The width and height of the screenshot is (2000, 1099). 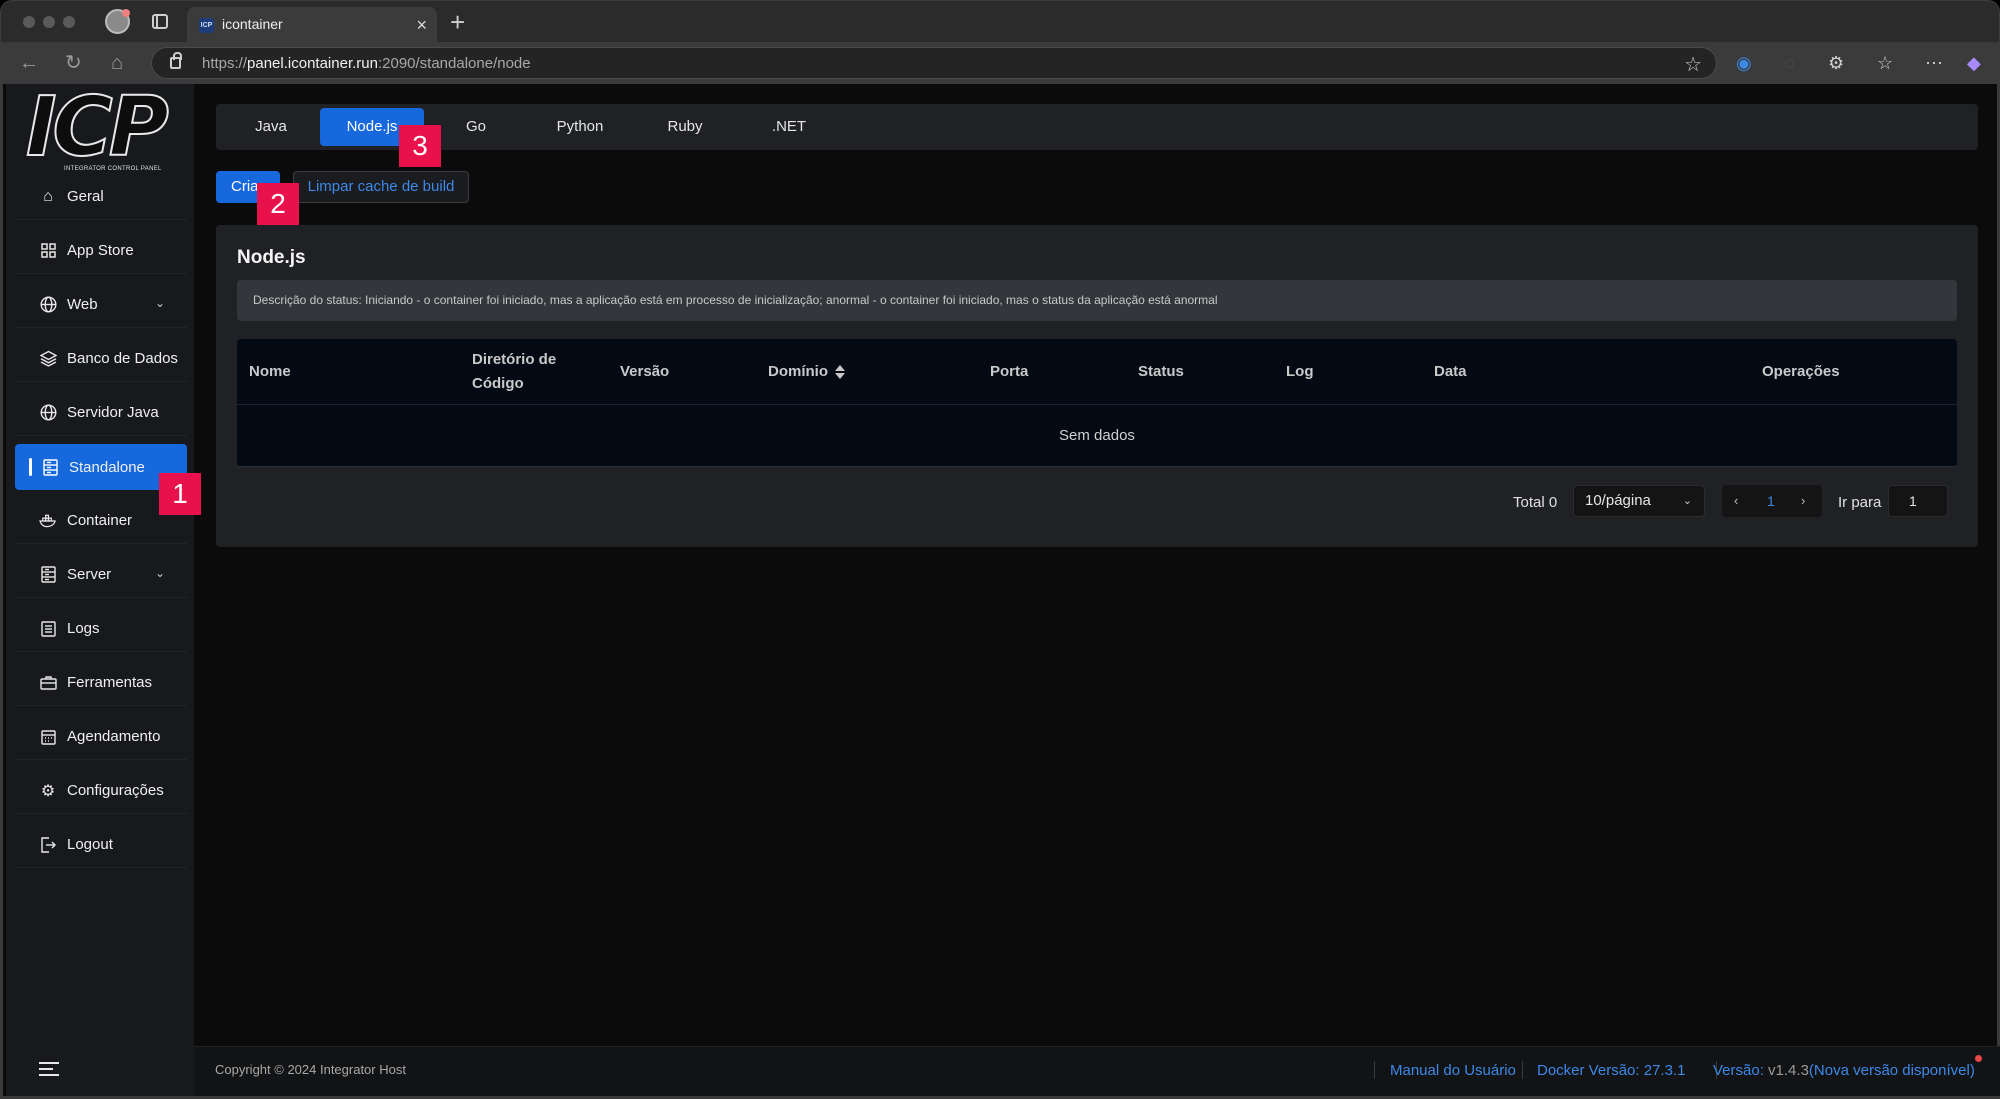 I want to click on favorite-star-icon: ☆, so click(x=1693, y=64).